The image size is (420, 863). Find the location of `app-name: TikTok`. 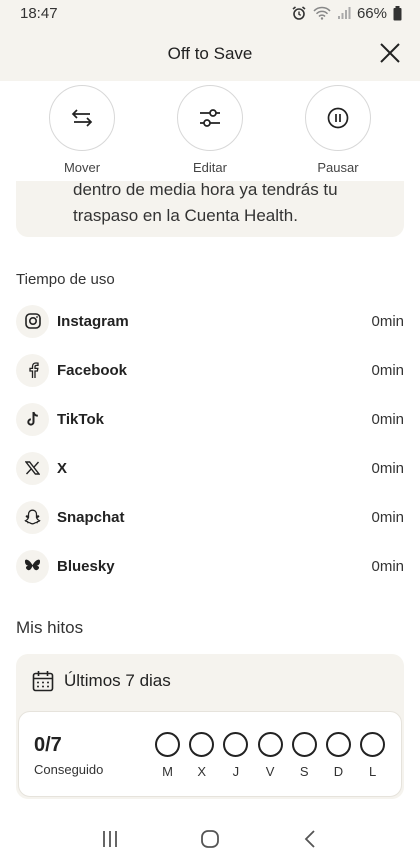

app-name: TikTok is located at coordinates (80, 419).